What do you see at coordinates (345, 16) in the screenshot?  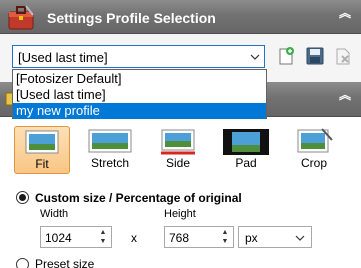 I see `collapse-panel-icon: ︽` at bounding box center [345, 16].